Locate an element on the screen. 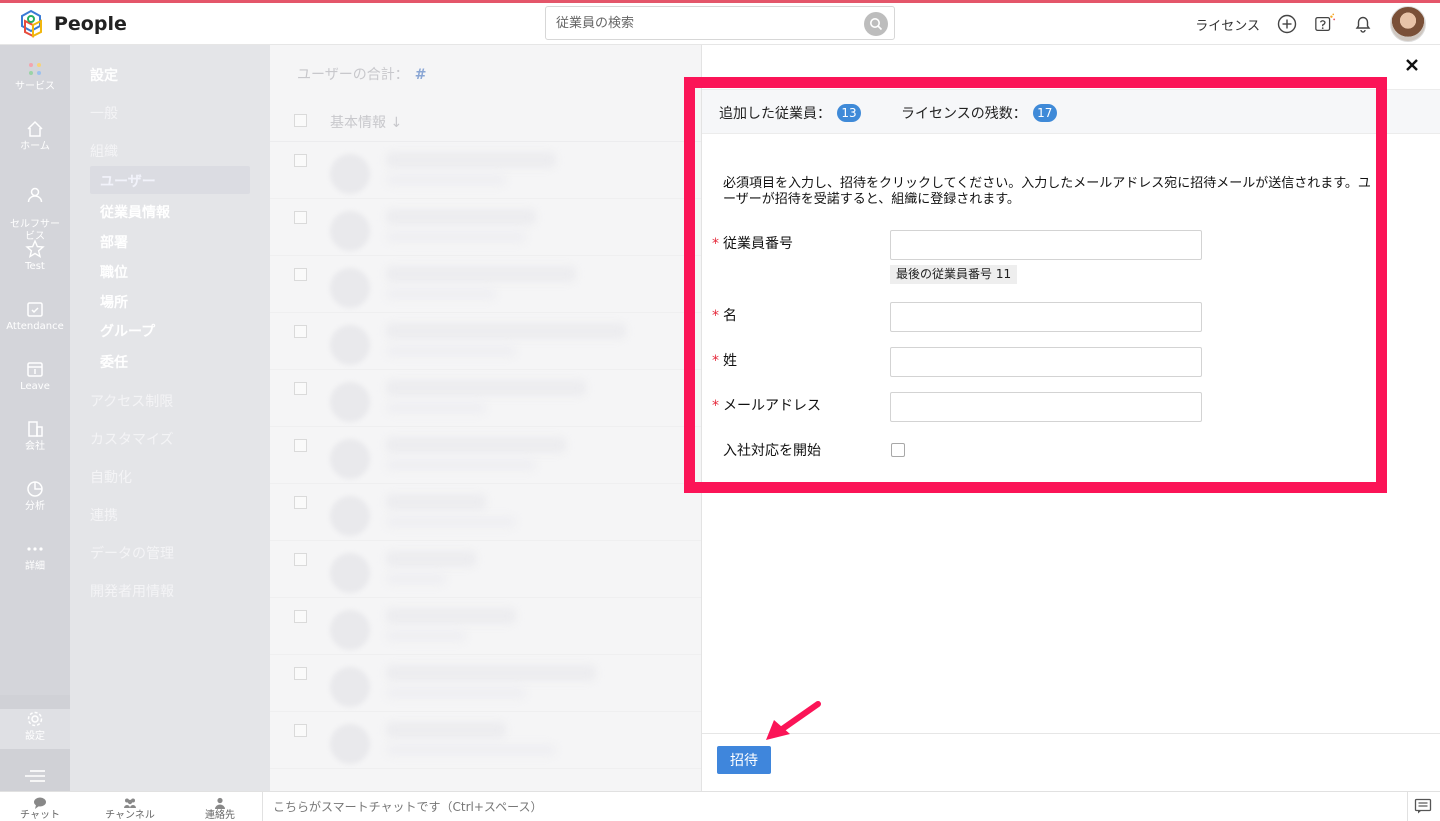 The height and width of the screenshot is (821, 1440). email-input is located at coordinates (1046, 407).